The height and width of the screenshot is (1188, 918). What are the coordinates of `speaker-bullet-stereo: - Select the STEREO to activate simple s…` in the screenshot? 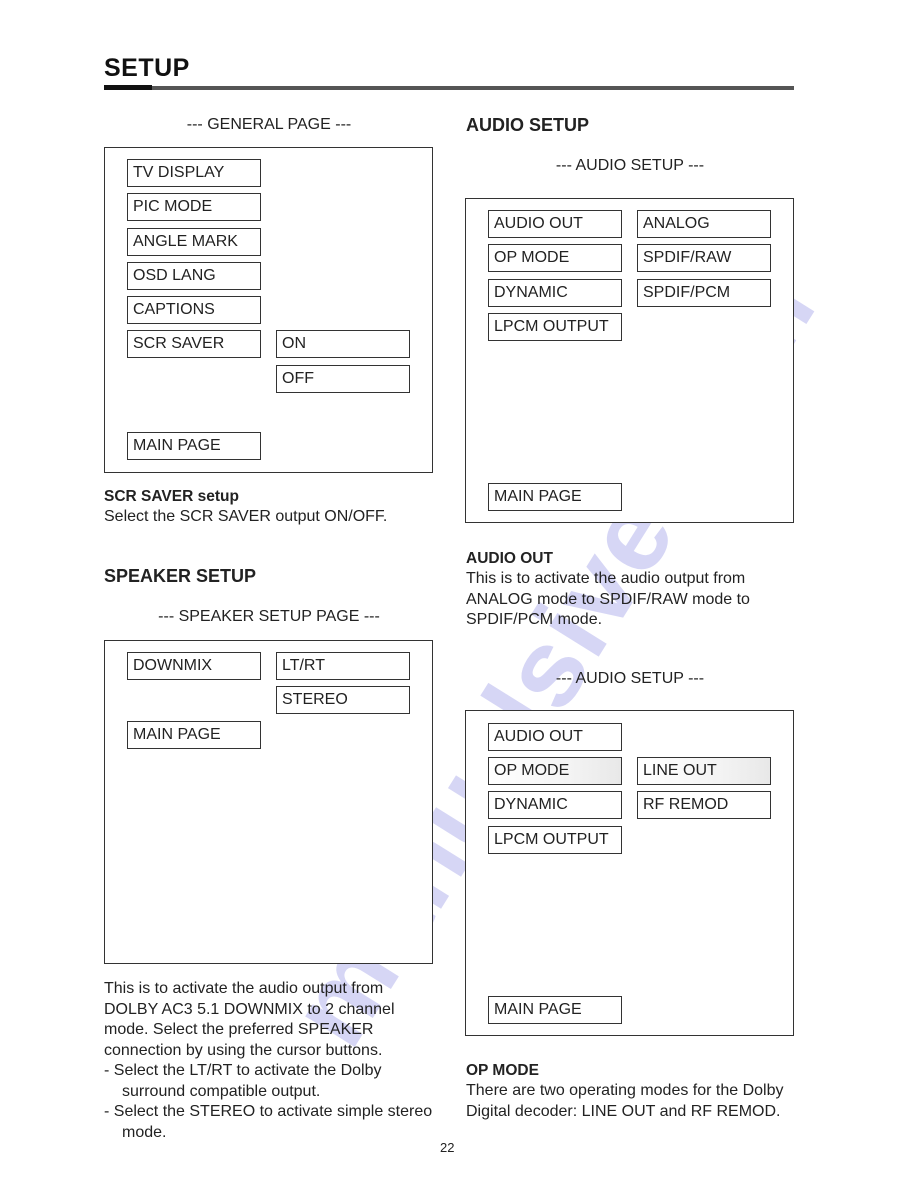 It's located at (268, 1122).